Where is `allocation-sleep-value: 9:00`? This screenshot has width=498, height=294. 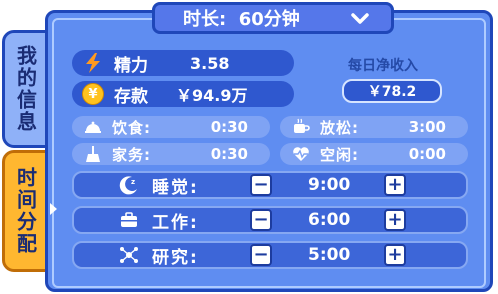
allocation-sleep-value: 9:00 is located at coordinates (329, 185).